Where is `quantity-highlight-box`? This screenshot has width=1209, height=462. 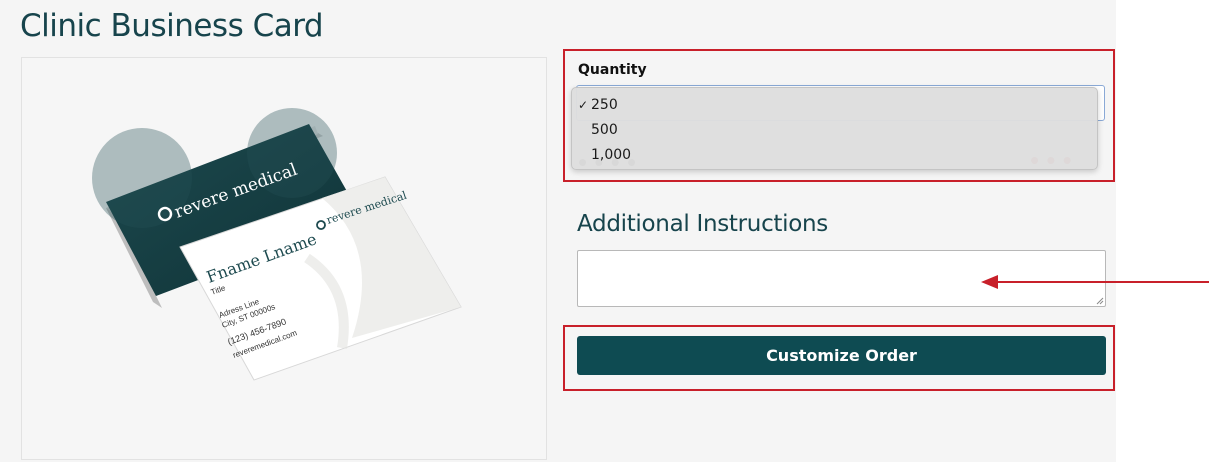 quantity-highlight-box is located at coordinates (839, 115).